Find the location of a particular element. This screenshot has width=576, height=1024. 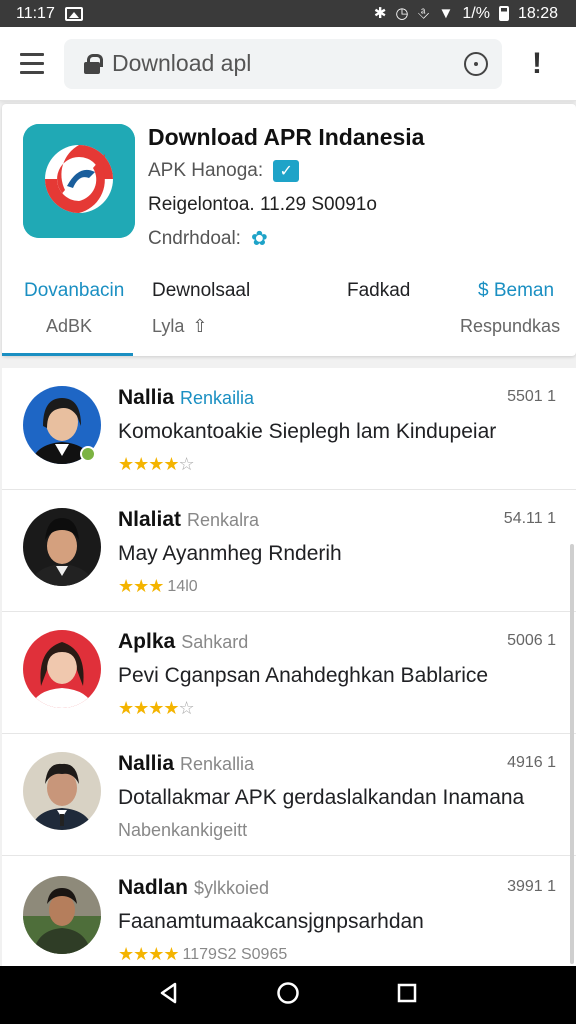

item-stamp: 3991 1 is located at coordinates (531, 886).